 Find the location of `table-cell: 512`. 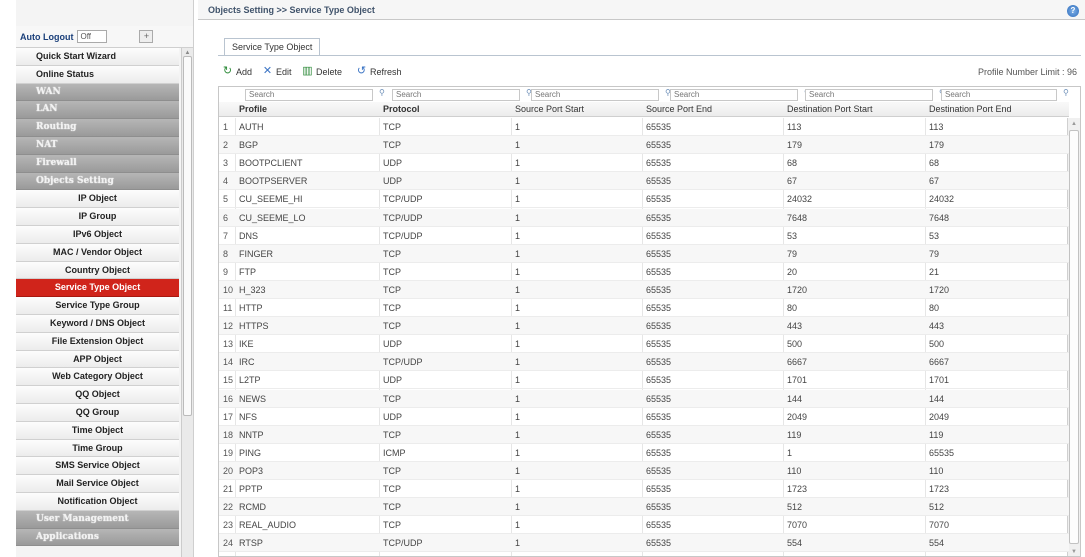

table-cell: 512 is located at coordinates (937, 507).